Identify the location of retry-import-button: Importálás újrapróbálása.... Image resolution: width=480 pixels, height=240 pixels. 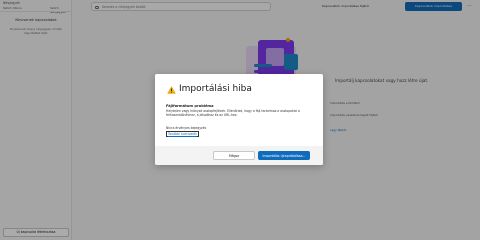
(284, 155).